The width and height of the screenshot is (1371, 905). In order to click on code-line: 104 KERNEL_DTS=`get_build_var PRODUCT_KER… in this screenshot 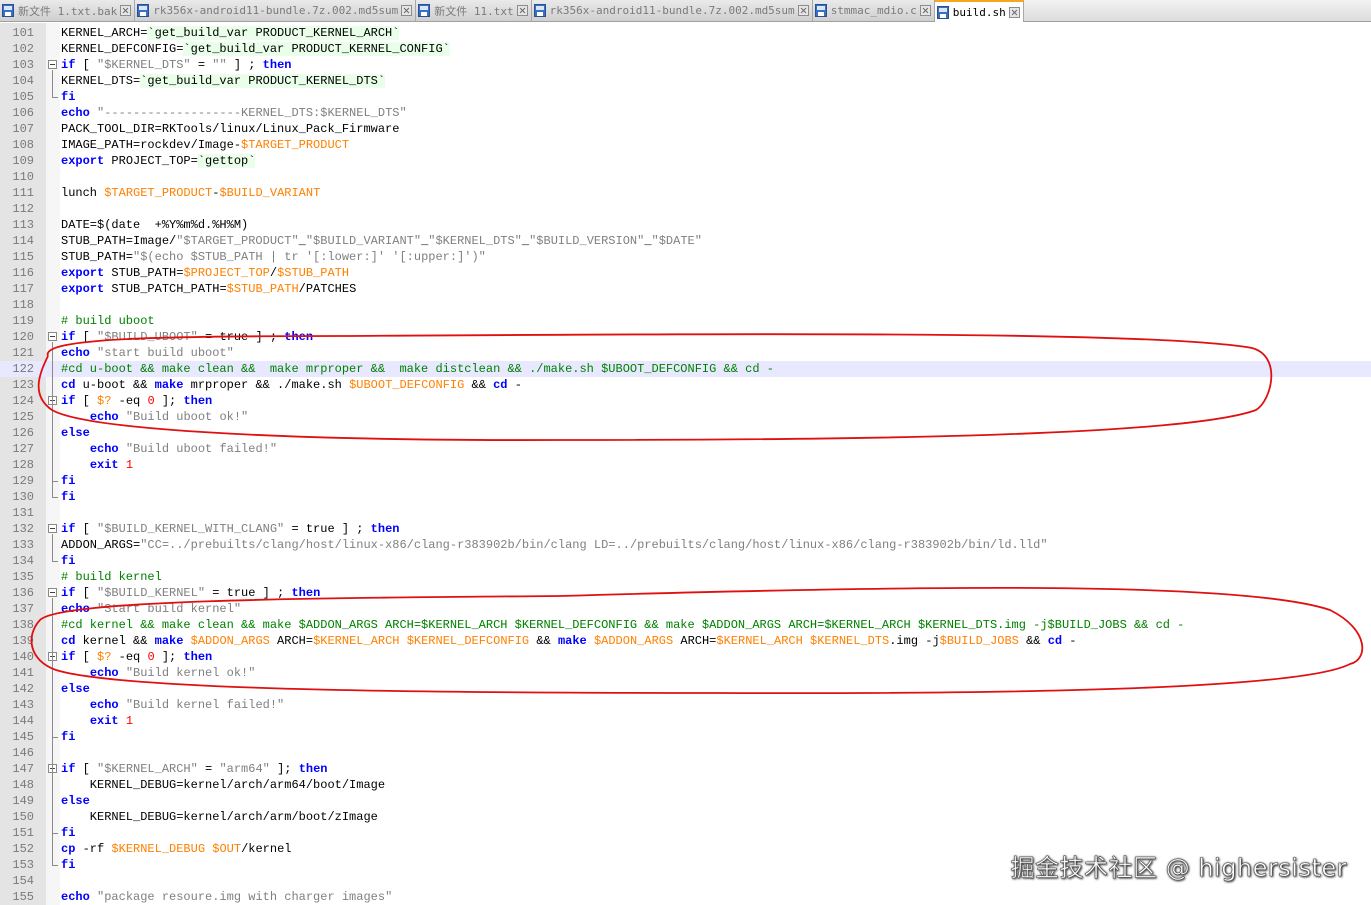, I will do `click(685, 81)`.